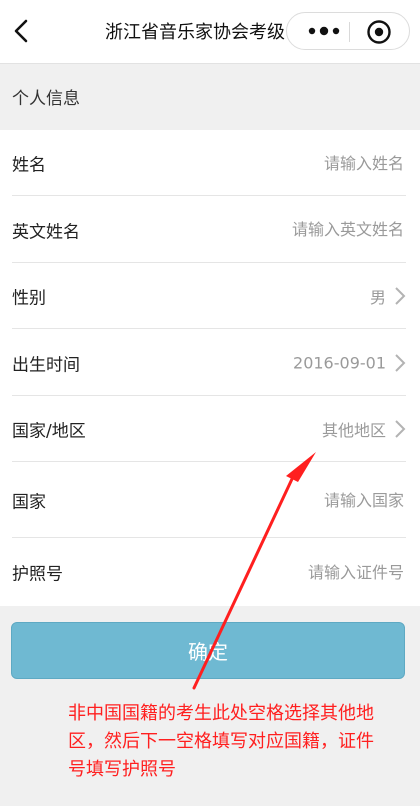  I want to click on birth-date-row: 出生时间 2016-09-01, so click(210, 362).